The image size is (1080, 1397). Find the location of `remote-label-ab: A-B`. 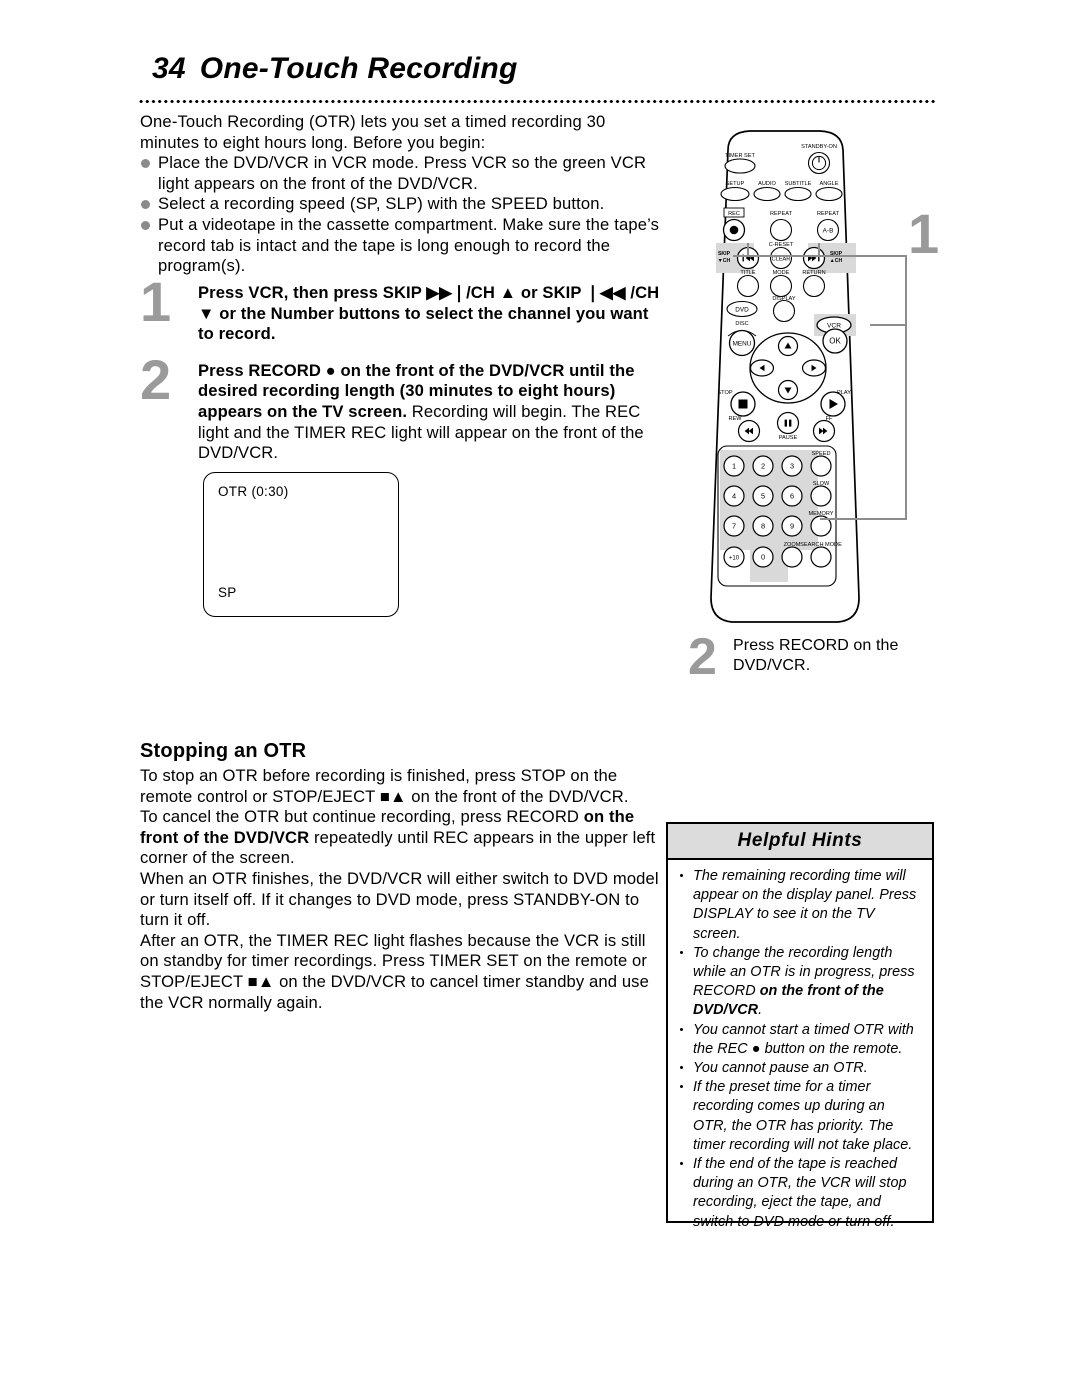

remote-label-ab: A-B is located at coordinates (828, 230).